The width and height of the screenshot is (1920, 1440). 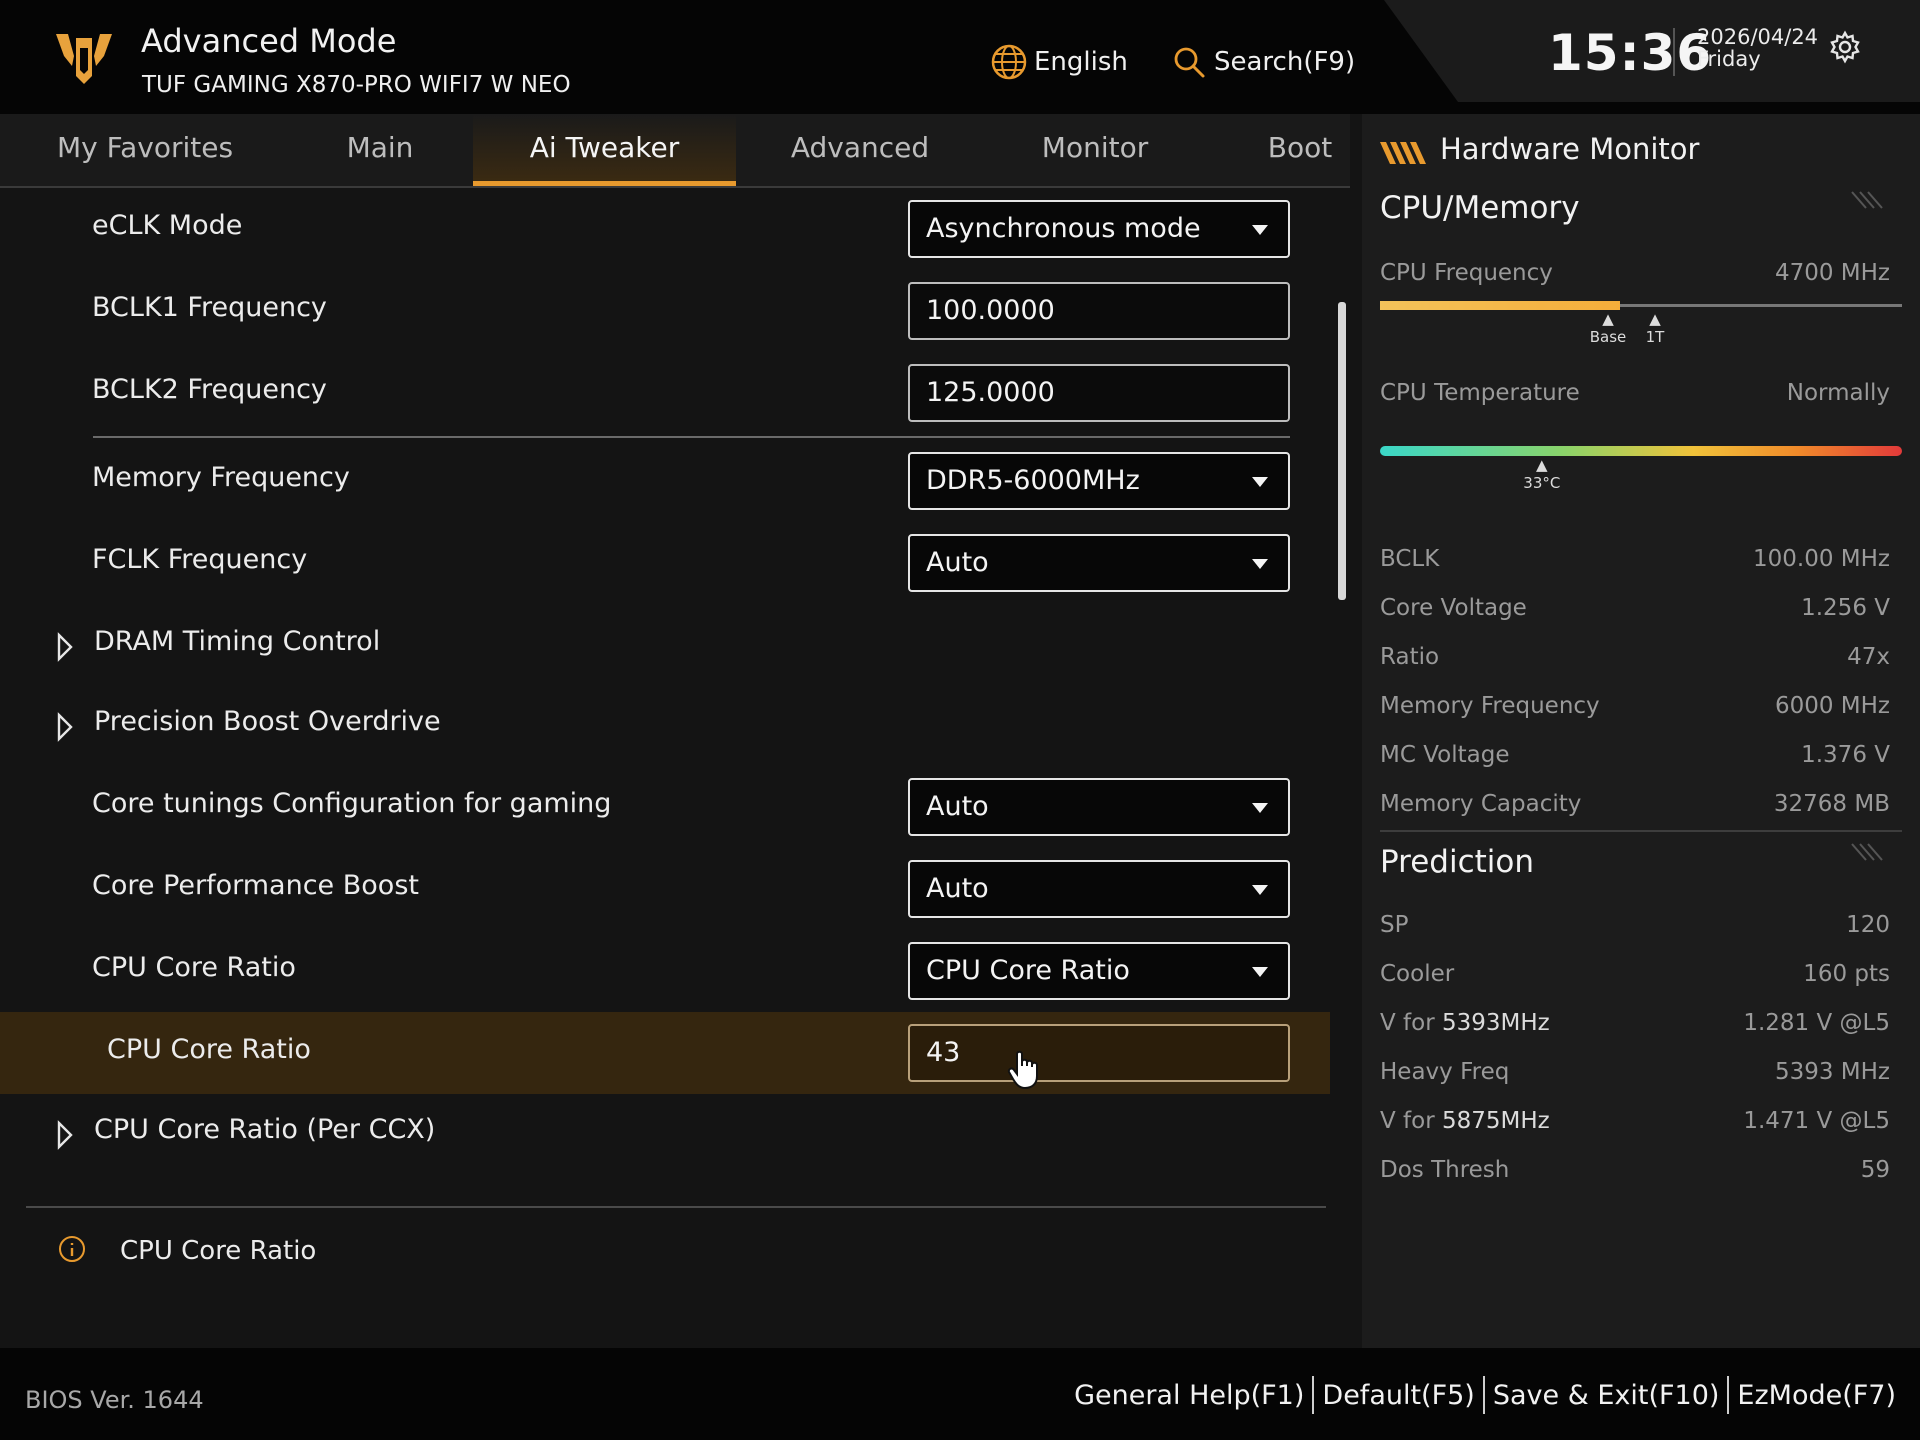 I want to click on bclk2-frequency-input: 125.0000, so click(x=1099, y=393).